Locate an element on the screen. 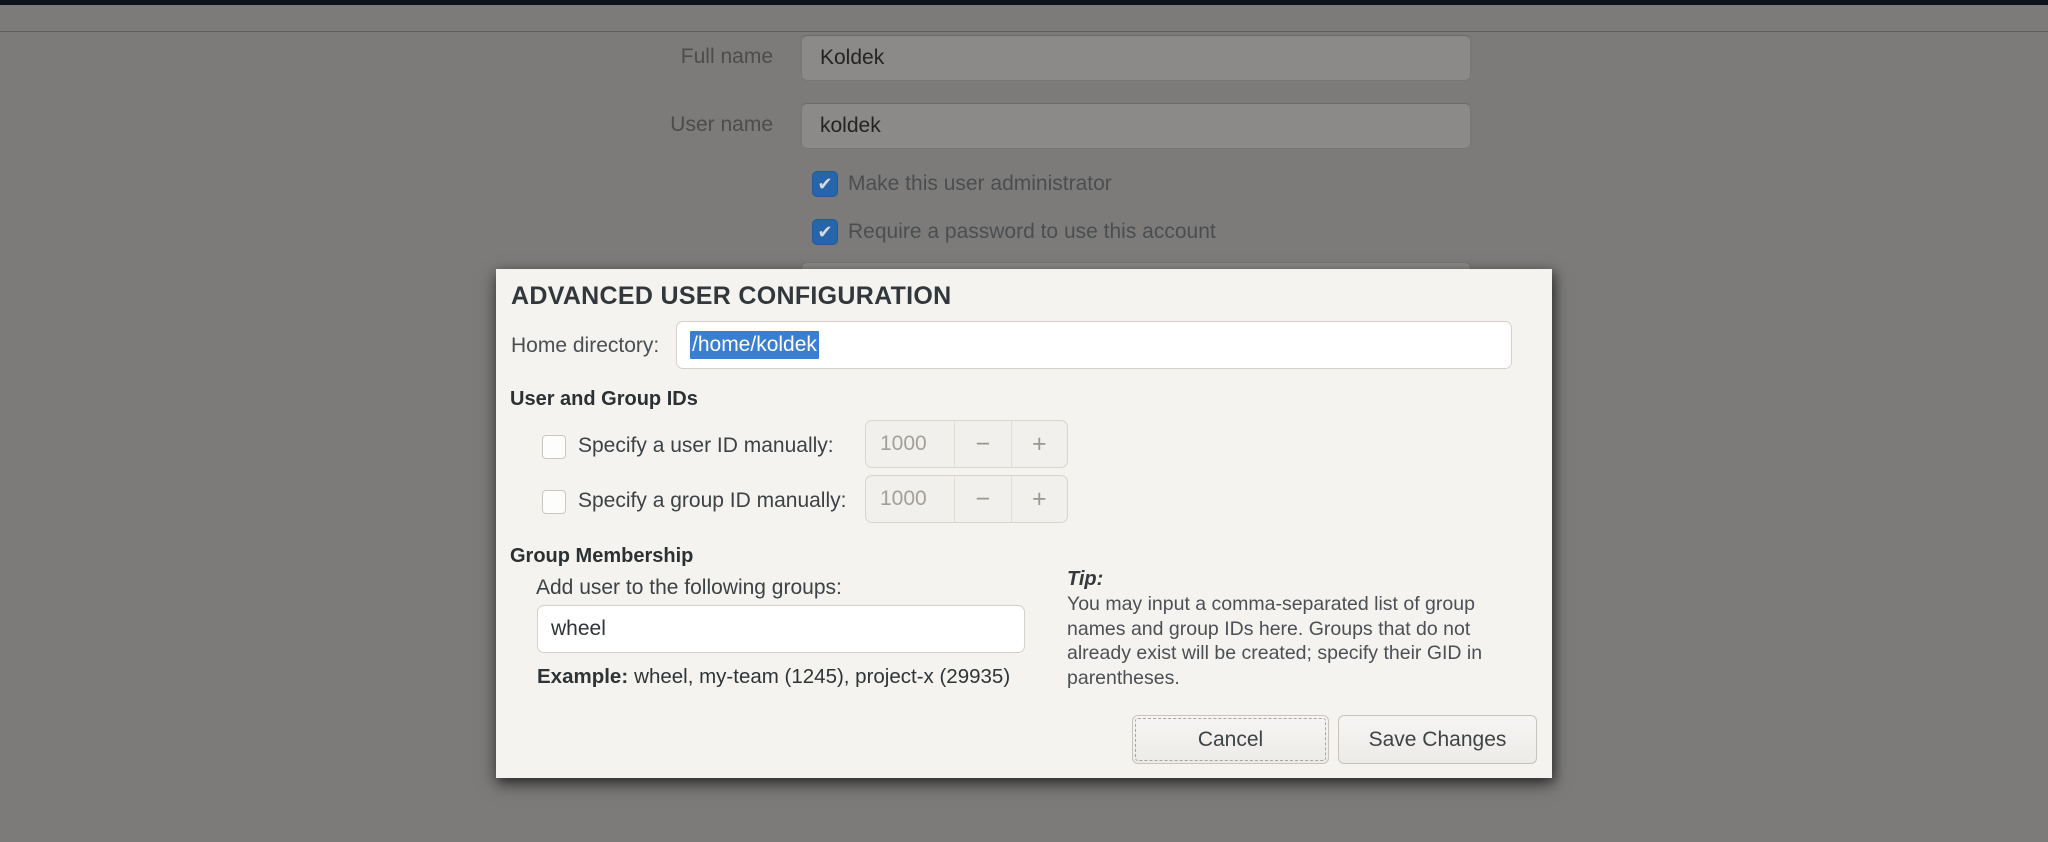 Image resolution: width=2048 pixels, height=842 pixels. header-divider is located at coordinates (1024, 31).